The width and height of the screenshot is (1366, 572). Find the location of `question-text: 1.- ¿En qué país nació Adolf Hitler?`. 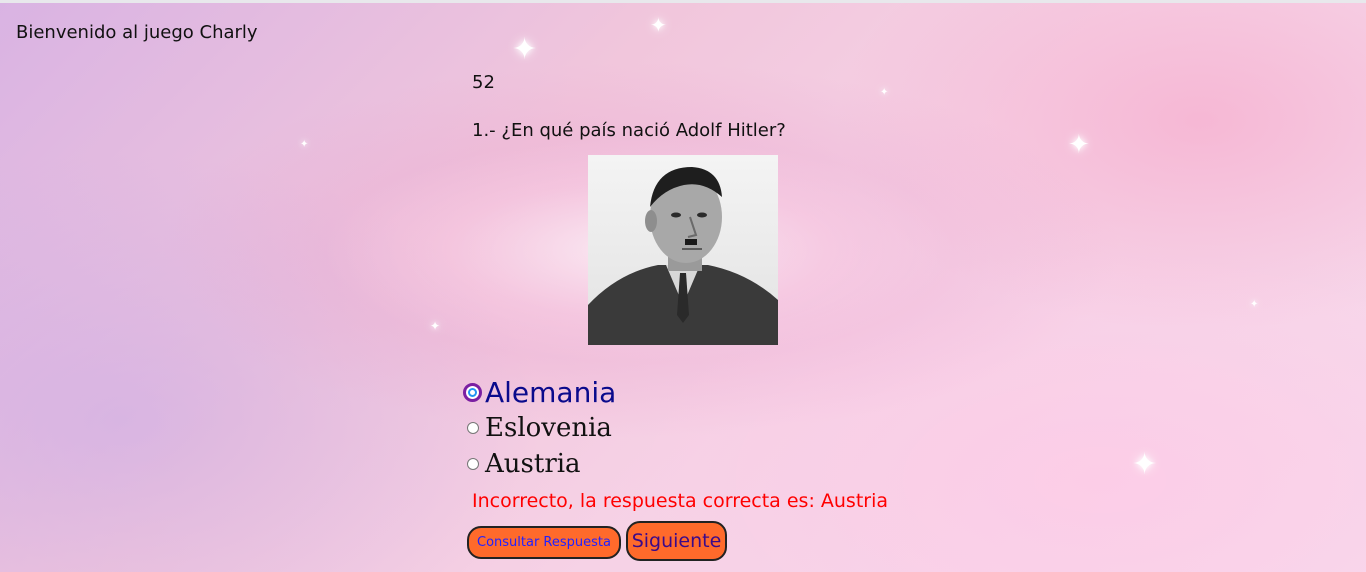

question-text: 1.- ¿En qué país nació Adolf Hitler? is located at coordinates (629, 130).